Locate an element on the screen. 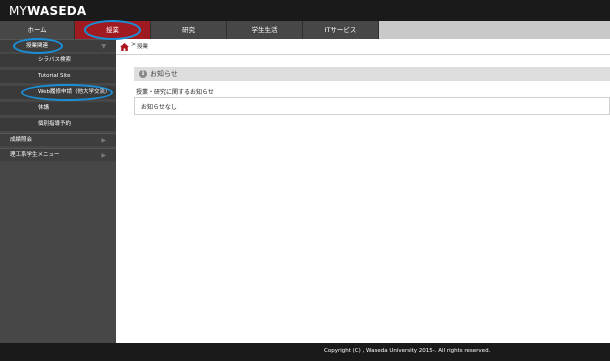 This screenshot has height=361, width=610. sidebar-item-syllabus-search: シラバス検索 is located at coordinates (58, 60).